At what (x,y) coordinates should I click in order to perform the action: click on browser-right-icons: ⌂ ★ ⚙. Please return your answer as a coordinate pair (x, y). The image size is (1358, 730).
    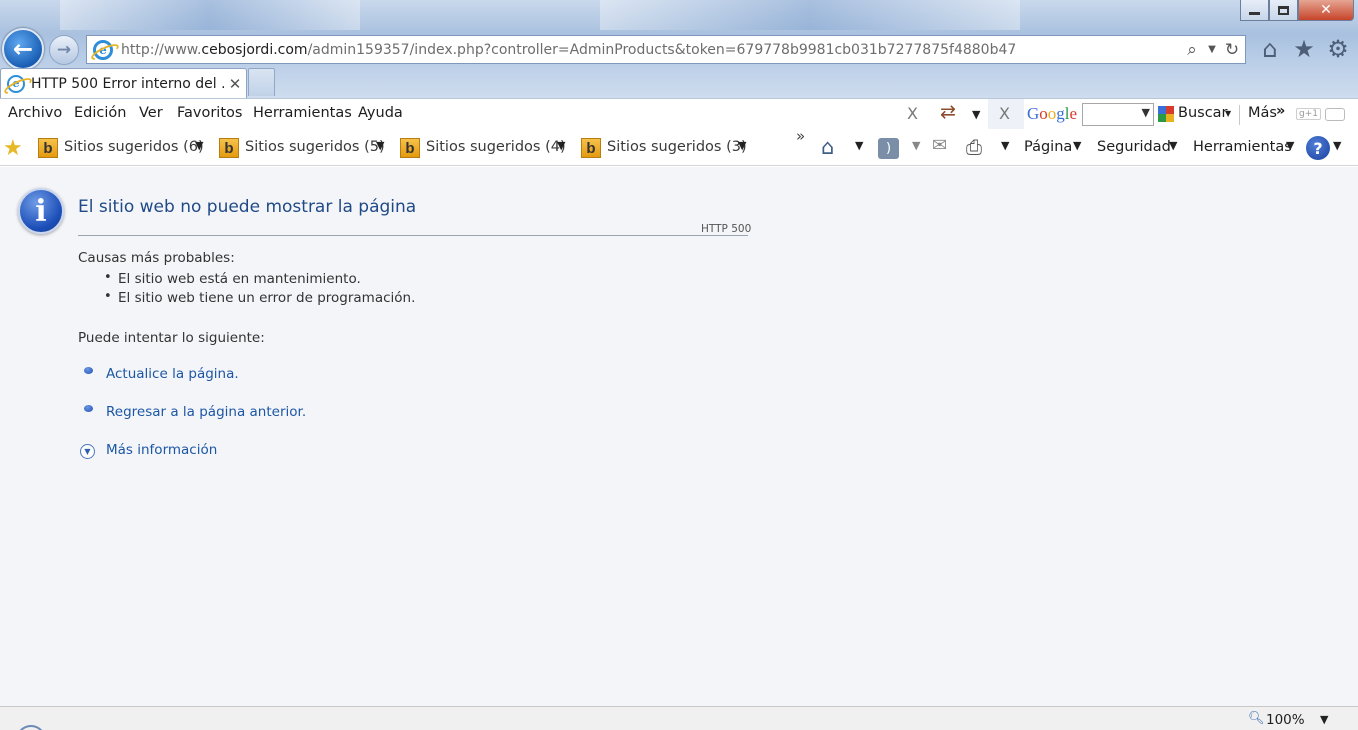
    Looking at the image, I should click on (1304, 49).